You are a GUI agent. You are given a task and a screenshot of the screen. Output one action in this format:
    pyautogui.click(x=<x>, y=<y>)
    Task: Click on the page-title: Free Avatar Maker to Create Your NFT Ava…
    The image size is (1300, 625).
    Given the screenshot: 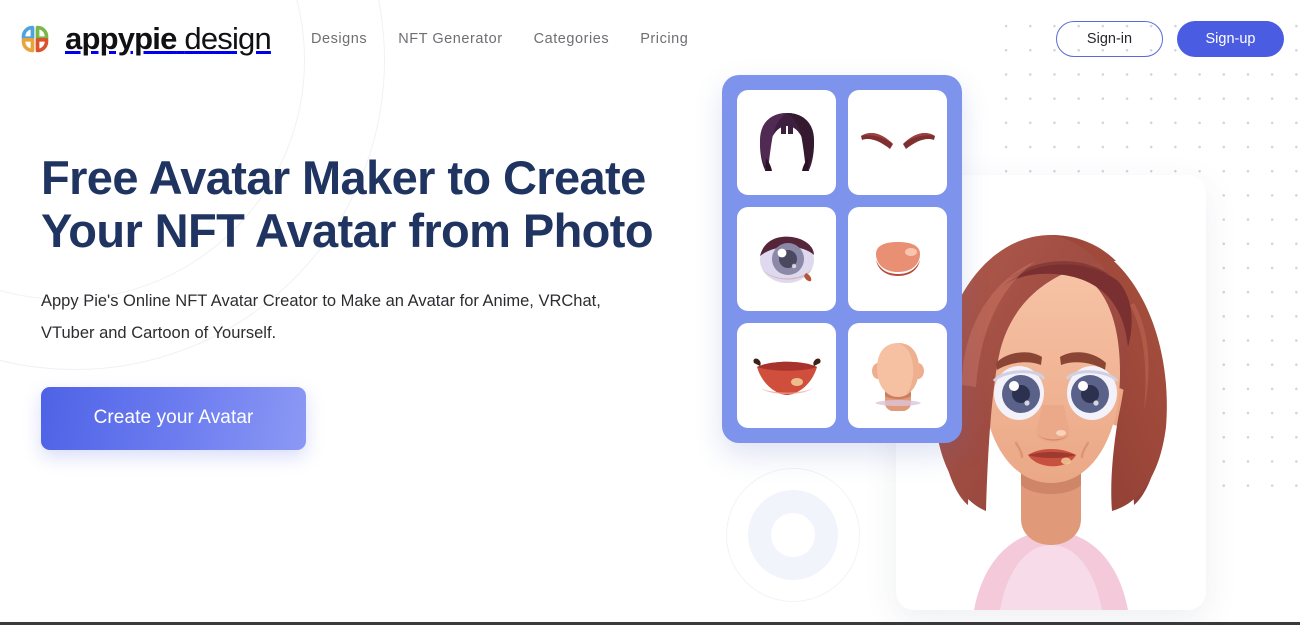 What is the action you would take?
    pyautogui.click(x=356, y=204)
    